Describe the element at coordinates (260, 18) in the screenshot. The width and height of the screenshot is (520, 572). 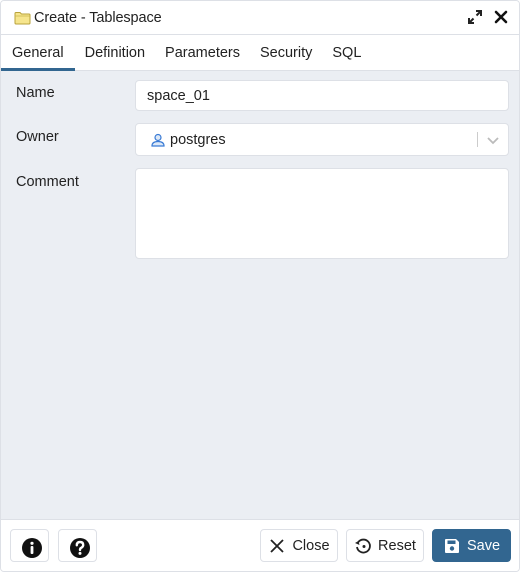
I see `dialog-titlebar: Create - Tablespace` at that location.